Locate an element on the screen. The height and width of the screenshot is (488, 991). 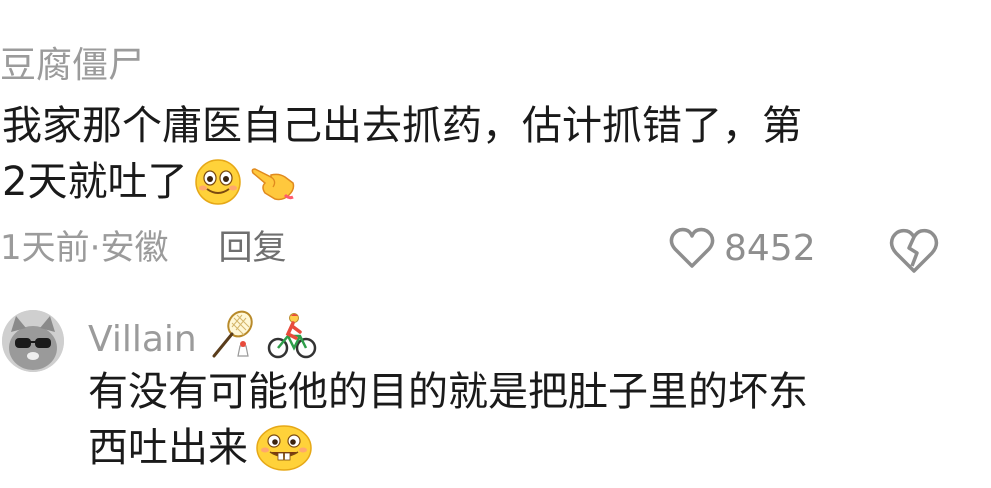
cat-sunglasses-avatar-icon is located at coordinates (33, 341).